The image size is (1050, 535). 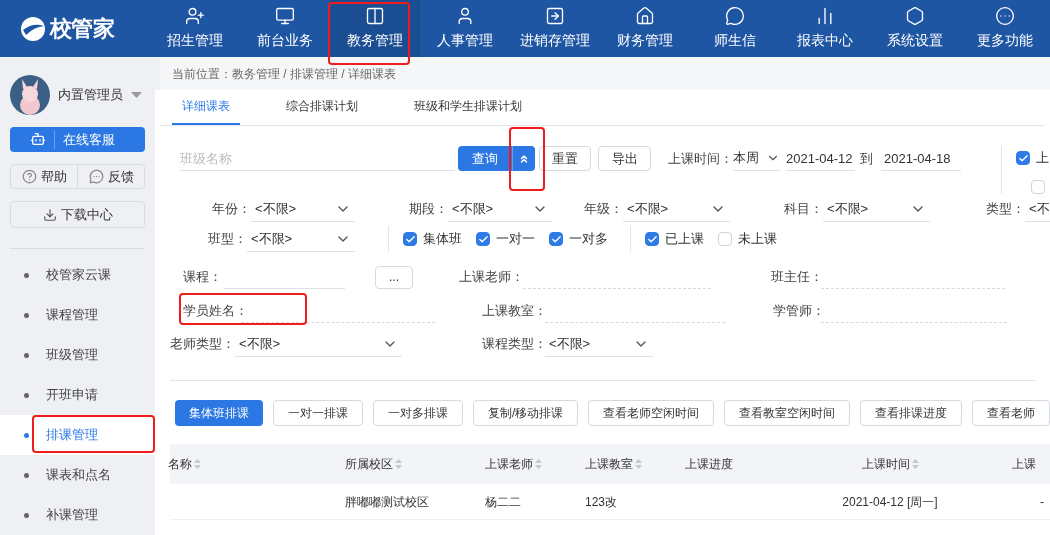 What do you see at coordinates (915, 16) in the screenshot?
I see `settings-icon` at bounding box center [915, 16].